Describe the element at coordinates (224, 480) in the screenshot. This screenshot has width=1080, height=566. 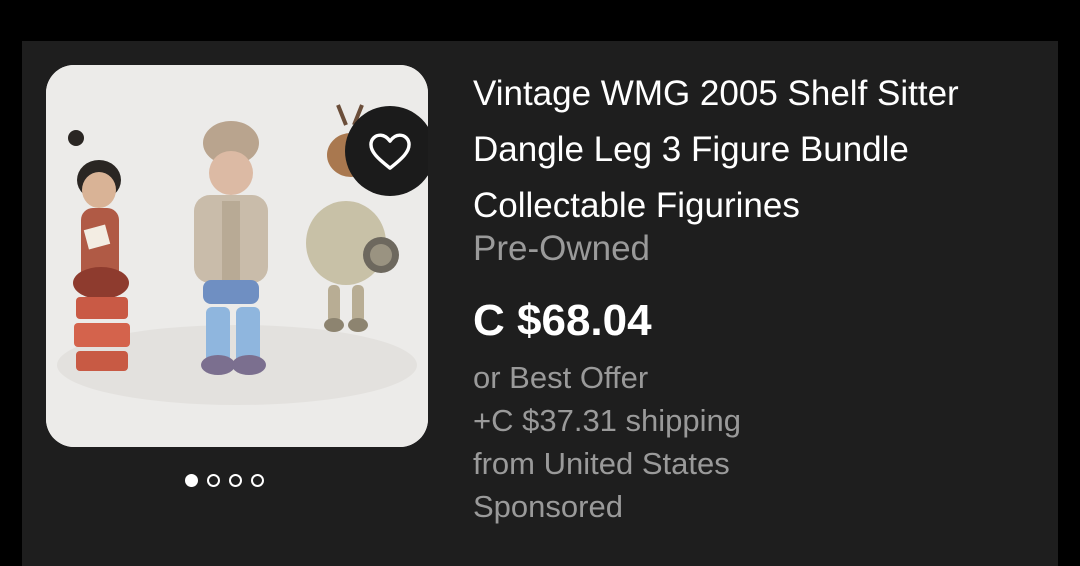
I see `carousel-dots` at that location.